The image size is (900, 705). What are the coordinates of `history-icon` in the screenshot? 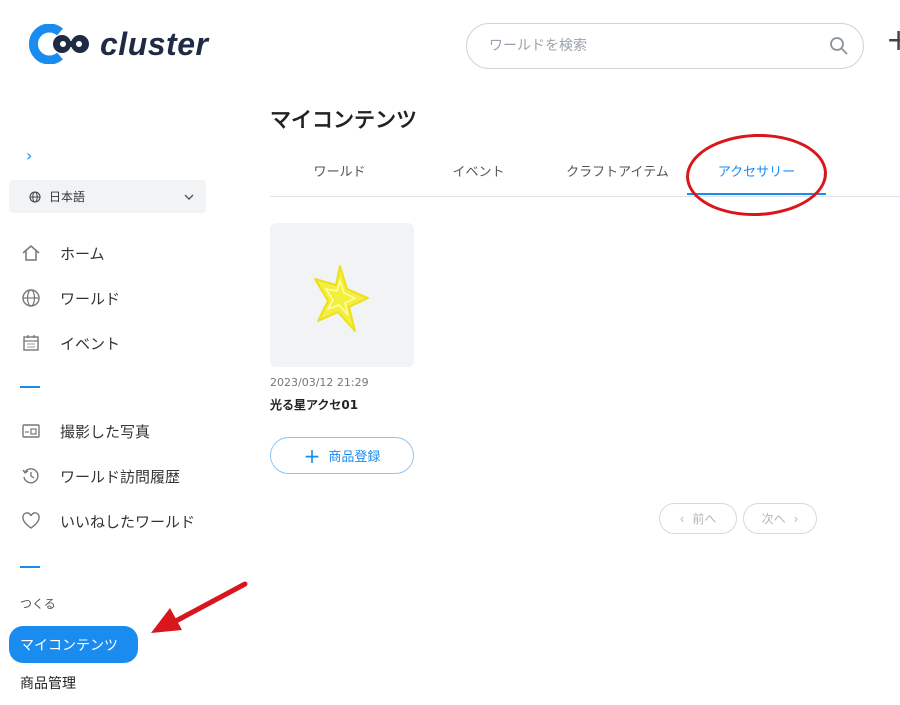 It's located at (31, 476).